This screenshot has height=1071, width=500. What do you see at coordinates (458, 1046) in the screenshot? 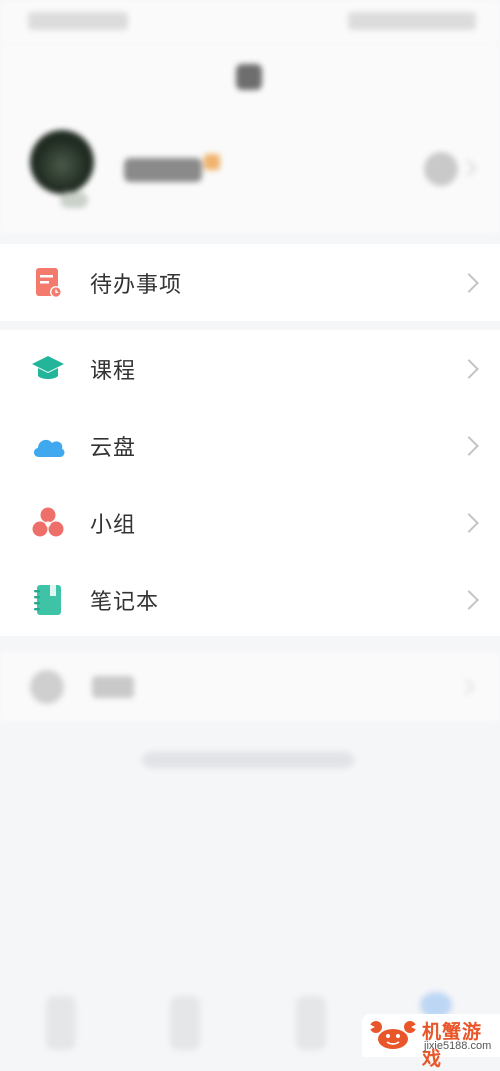
I see `watermark-url: jixie5188.com` at bounding box center [458, 1046].